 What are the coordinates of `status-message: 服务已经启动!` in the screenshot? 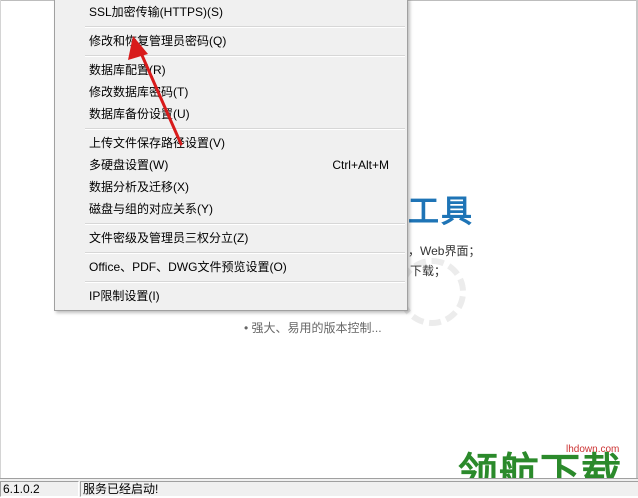 It's located at (359, 489).